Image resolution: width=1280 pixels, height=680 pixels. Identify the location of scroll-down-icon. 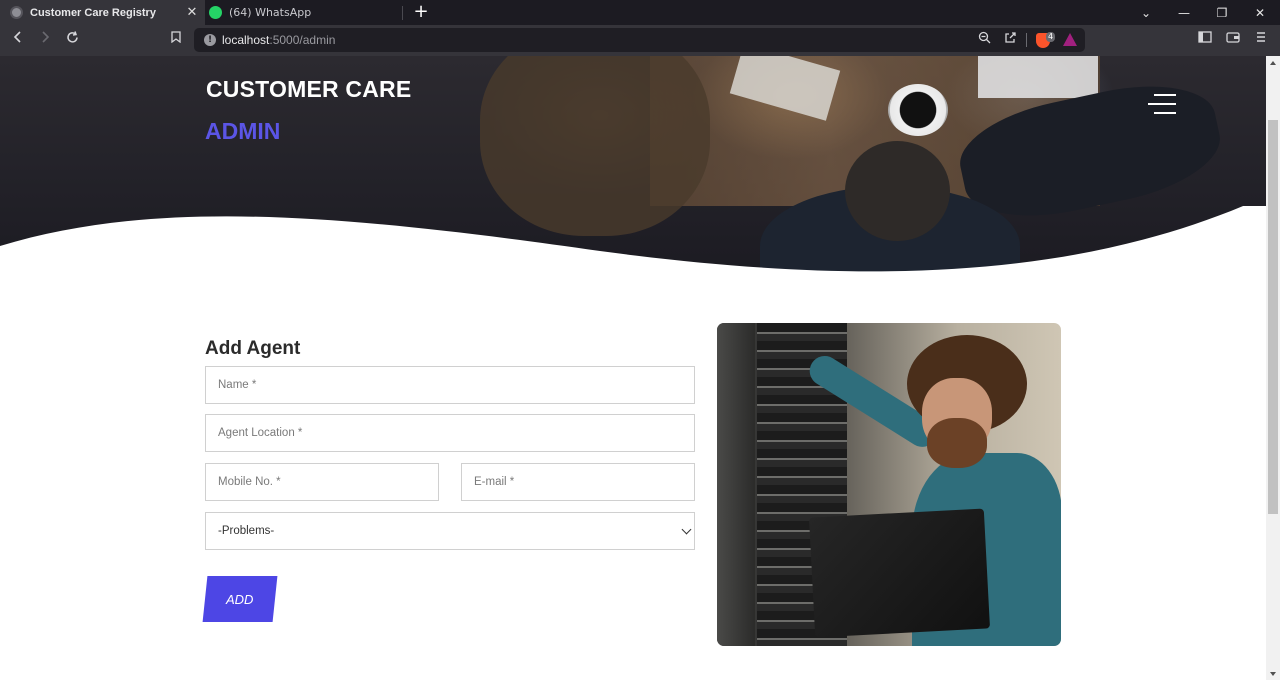
(1273, 674).